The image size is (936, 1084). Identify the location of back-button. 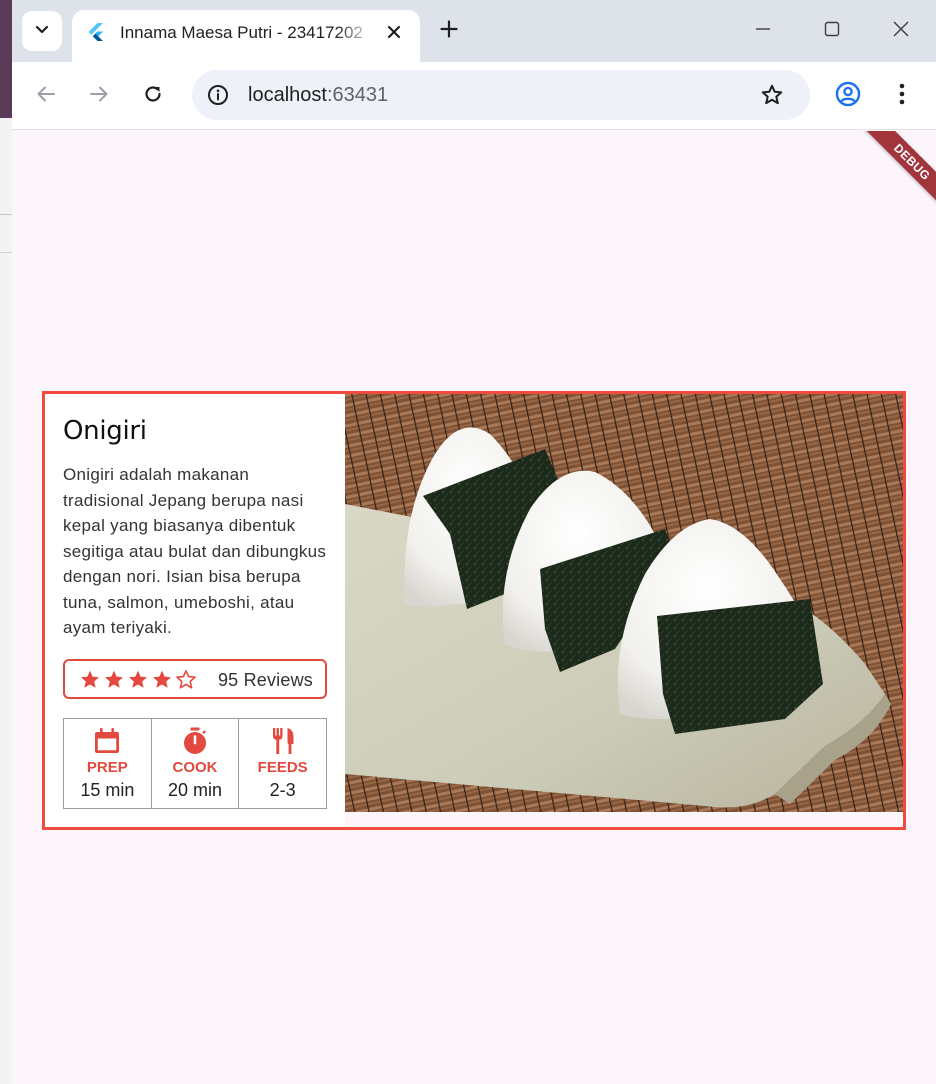
(46, 96).